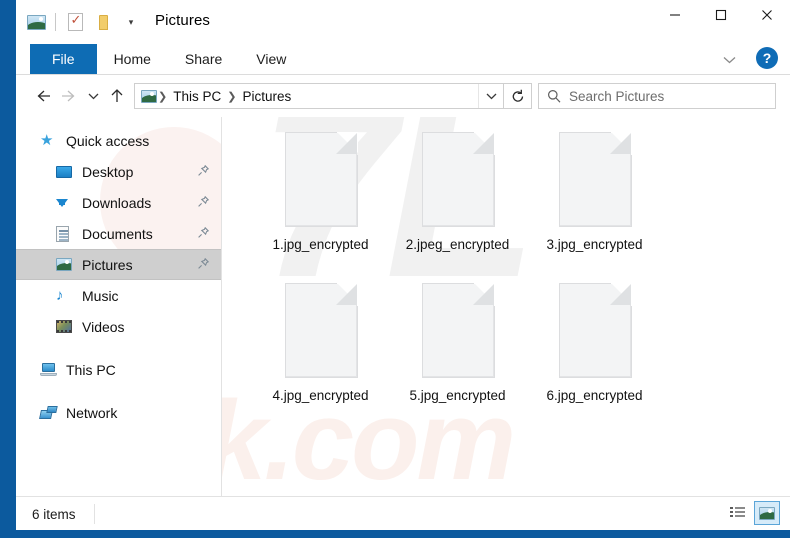  I want to click on tab-home: Home, so click(132, 59).